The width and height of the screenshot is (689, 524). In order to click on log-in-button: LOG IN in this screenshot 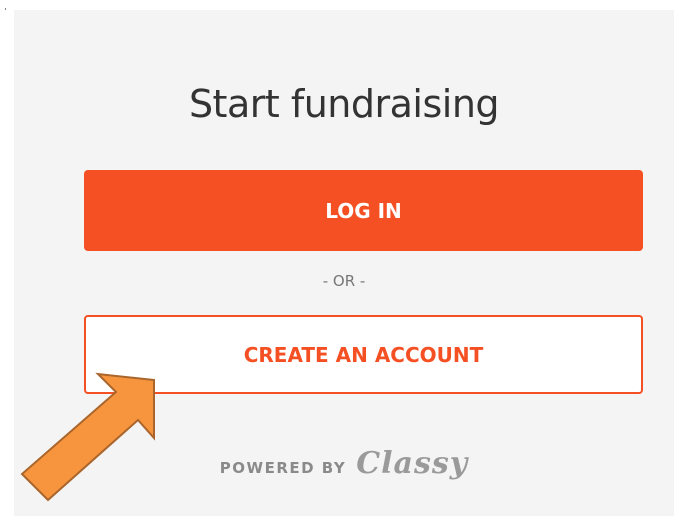, I will do `click(363, 210)`.